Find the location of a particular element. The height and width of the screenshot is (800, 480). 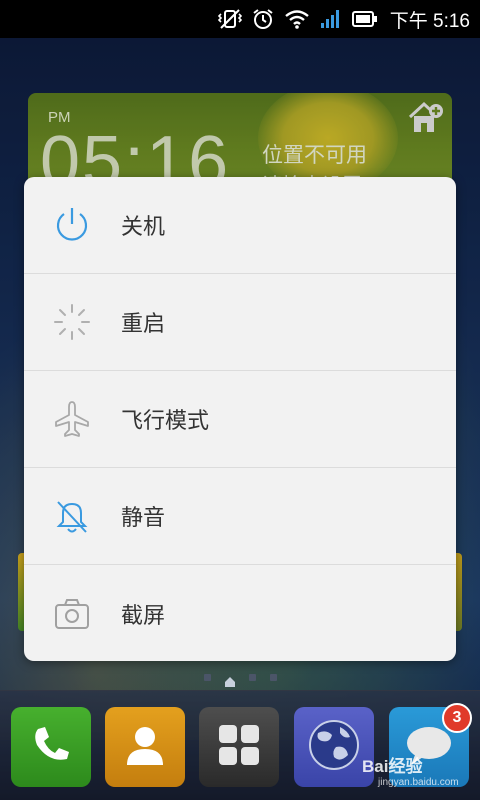

wifi-icon is located at coordinates (297, 19).